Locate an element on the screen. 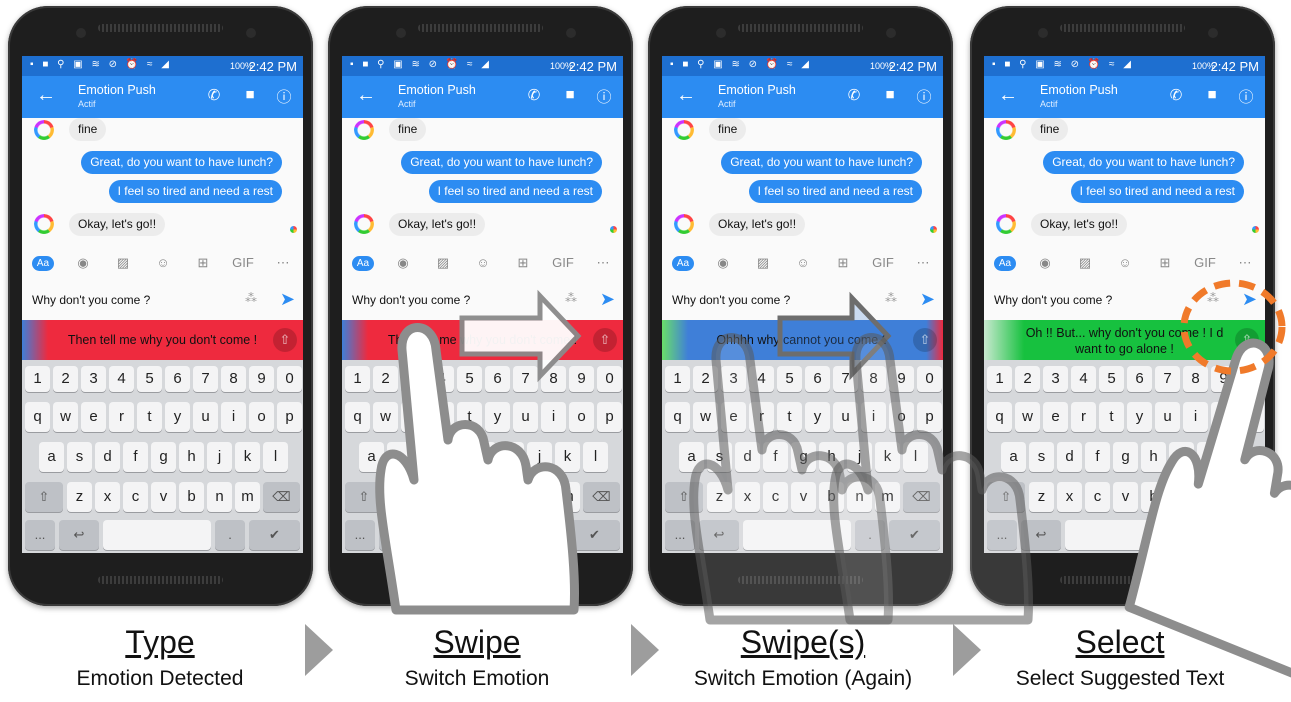  pointing-hand-icon is located at coordinates (1207, 508).